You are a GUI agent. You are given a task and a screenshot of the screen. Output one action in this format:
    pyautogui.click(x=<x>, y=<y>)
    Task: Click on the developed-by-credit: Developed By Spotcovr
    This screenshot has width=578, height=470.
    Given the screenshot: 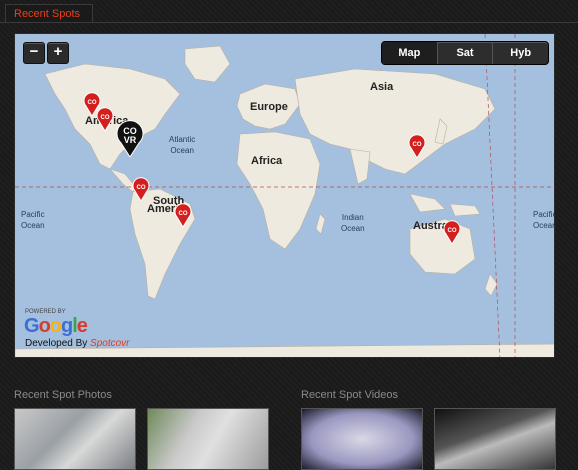 What is the action you would take?
    pyautogui.click(x=77, y=343)
    